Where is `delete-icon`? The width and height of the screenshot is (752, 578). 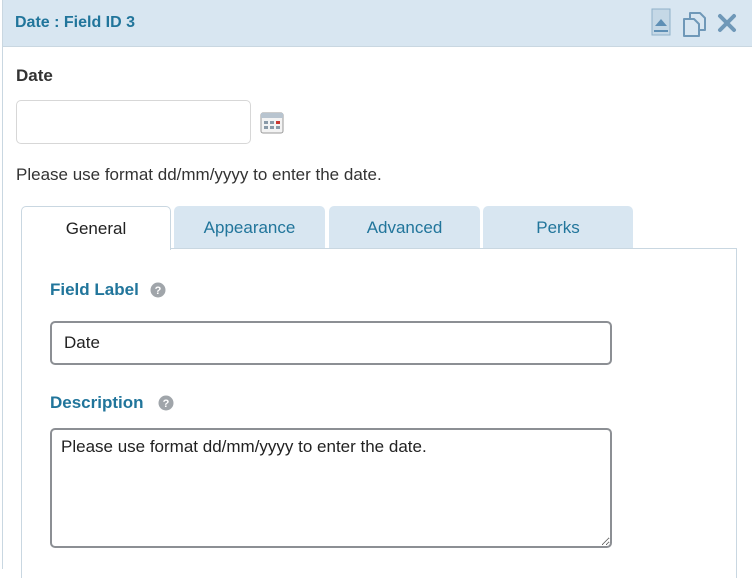
delete-icon is located at coordinates (727, 23).